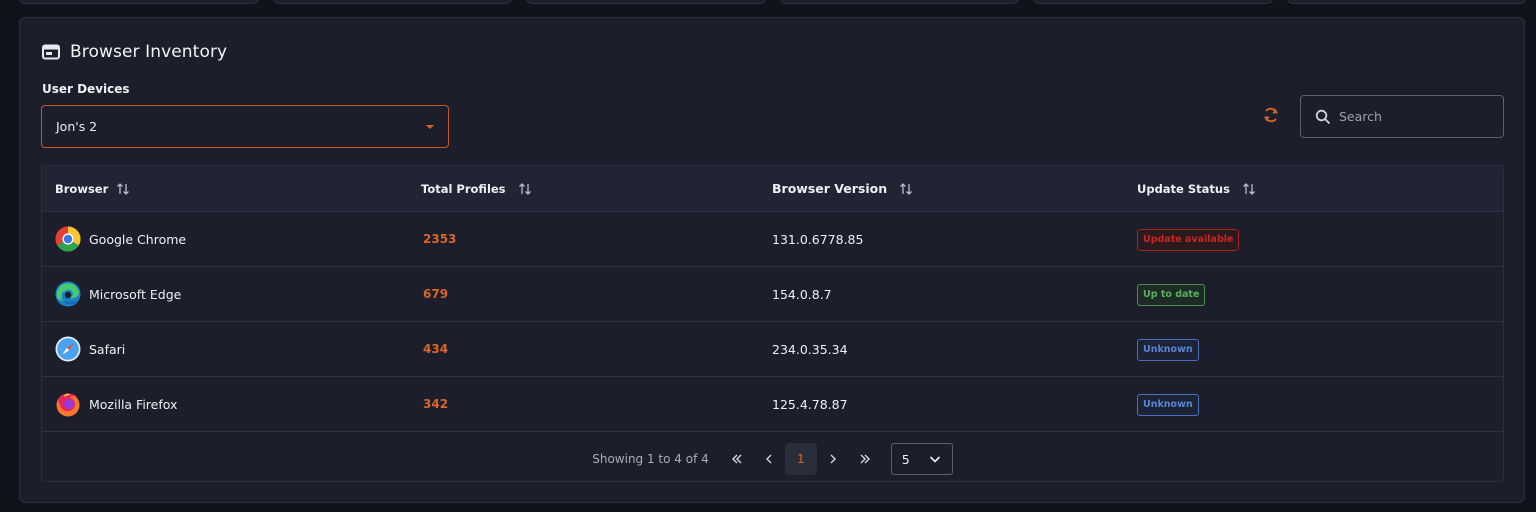 This screenshot has width=1536, height=512. What do you see at coordinates (133, 404) in the screenshot?
I see `browser-name: Mozilla Firefox` at bounding box center [133, 404].